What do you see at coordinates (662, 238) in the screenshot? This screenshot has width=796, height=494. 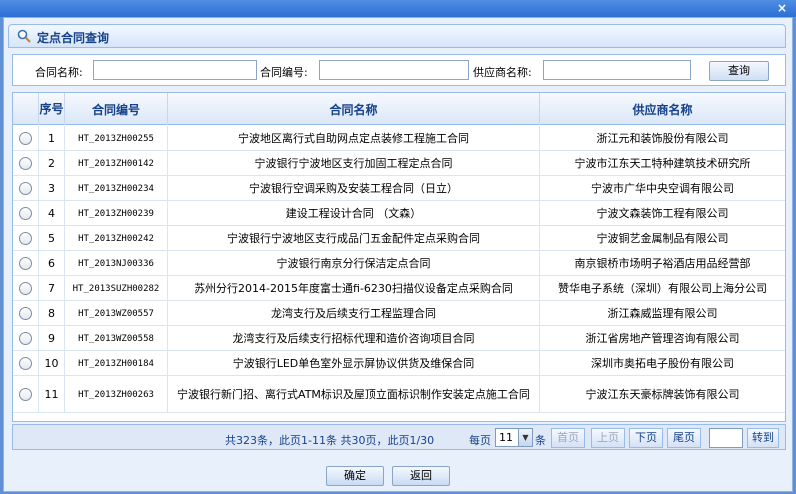 I see `row-supplier-cell: 宁波铜艺金属制品有限公司` at bounding box center [662, 238].